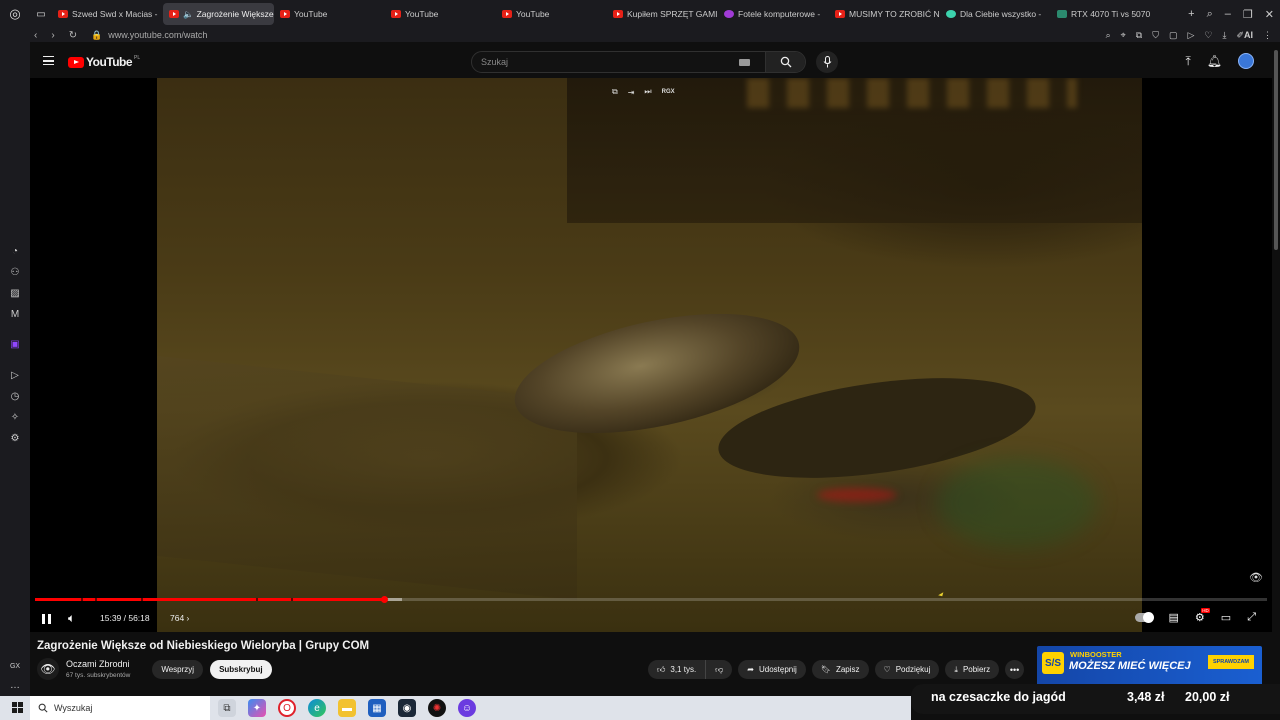  Describe the element at coordinates (1139, 35) in the screenshot. I see `extensions-icon: ⧉` at that location.